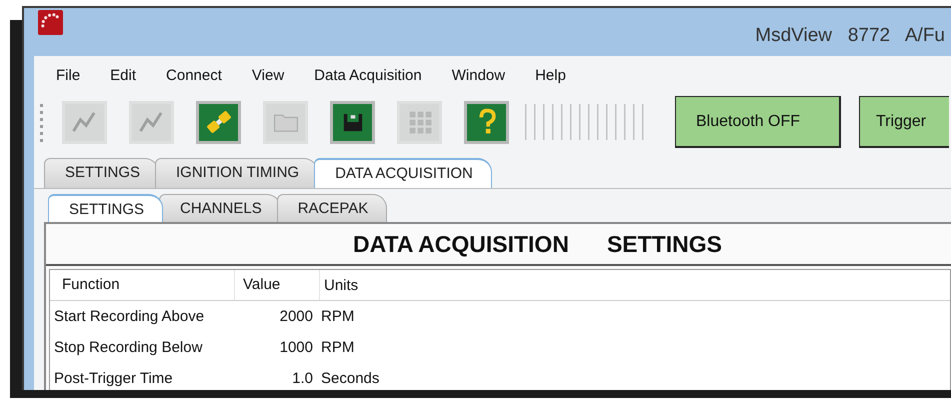  I want to click on table-cell-text: Stop Recording Below, so click(128, 347).